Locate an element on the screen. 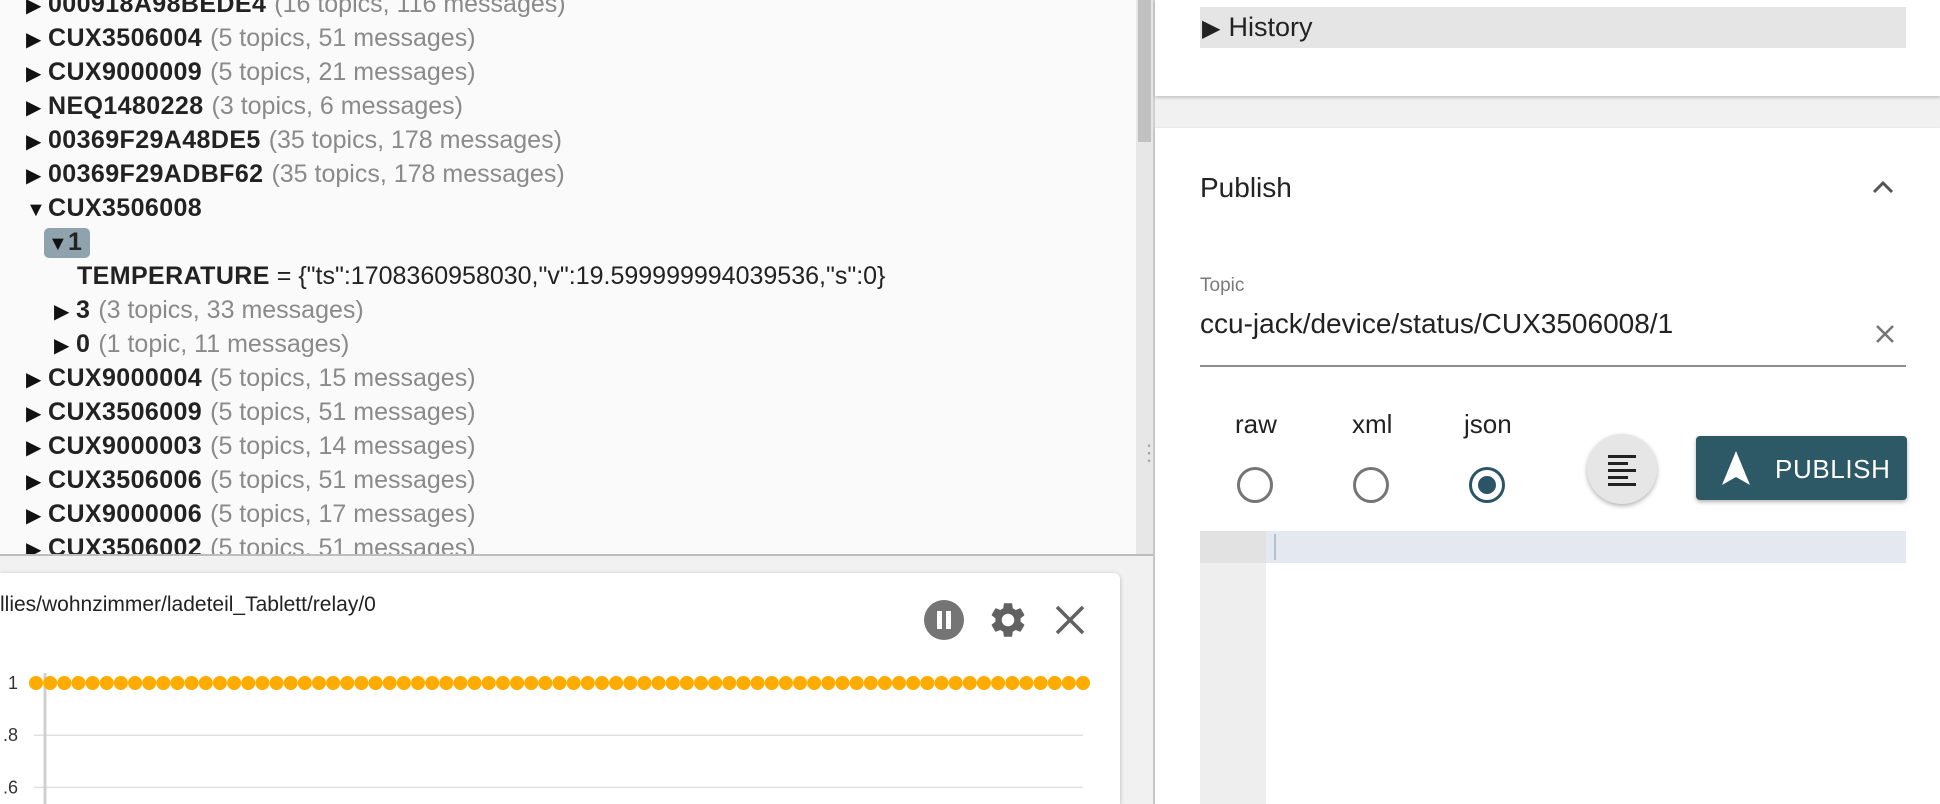 Image resolution: width=1940 pixels, height=804 pixels. selected-node-highlight: ▼1 is located at coordinates (67, 243).